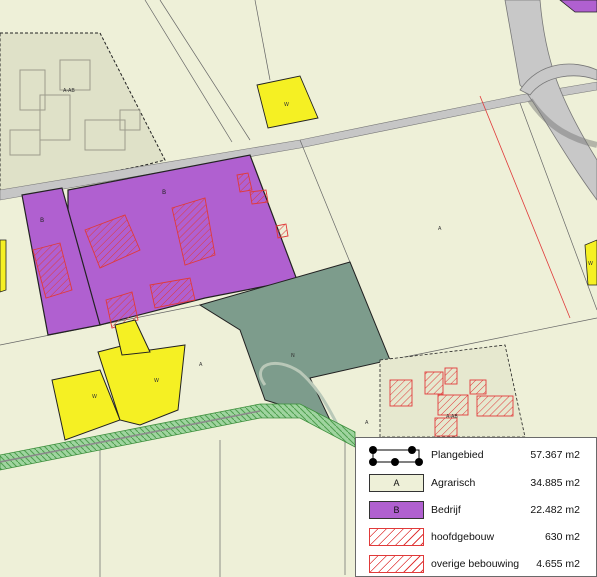 The width and height of the screenshot is (597, 577). What do you see at coordinates (3, 266) in the screenshot?
I see `wonen-parcel-farleft` at bounding box center [3, 266].